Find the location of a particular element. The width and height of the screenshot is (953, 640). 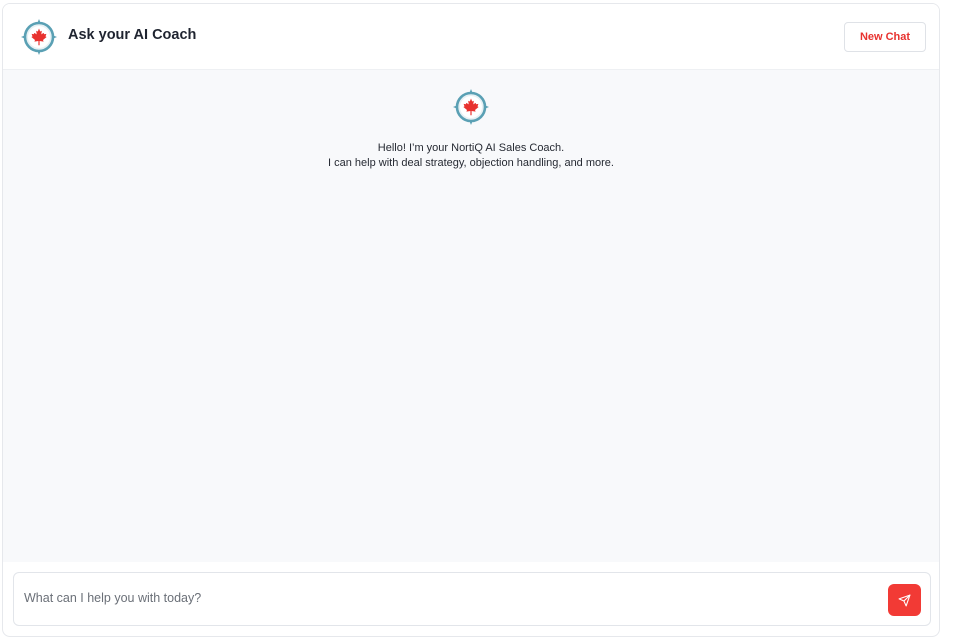

welcome-line-1: Hello! I’m your NortiQ AI Sales Coach. is located at coordinates (471, 148).